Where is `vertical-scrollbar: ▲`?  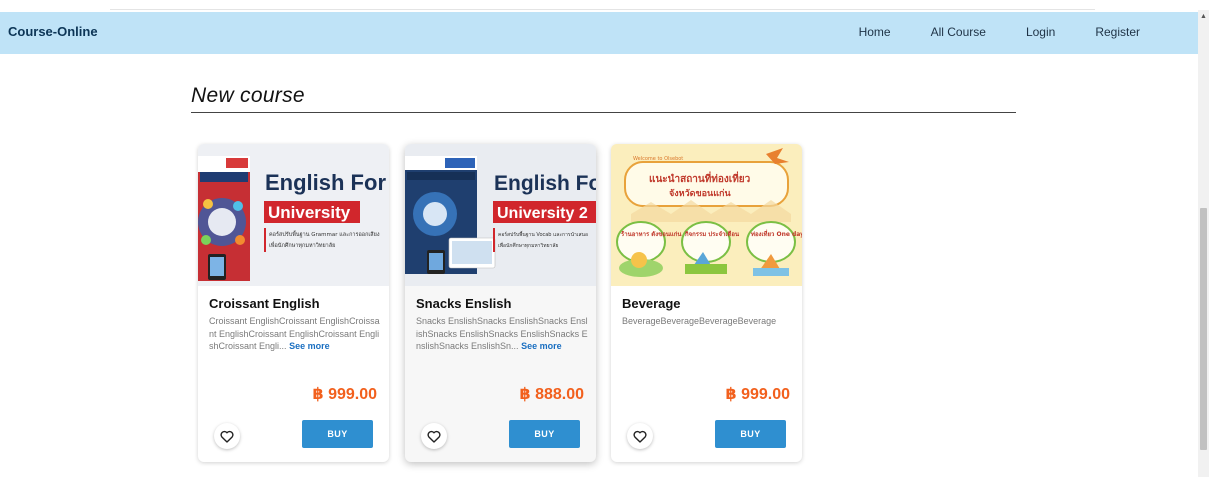 vertical-scrollbar: ▲ is located at coordinates (1203, 243).